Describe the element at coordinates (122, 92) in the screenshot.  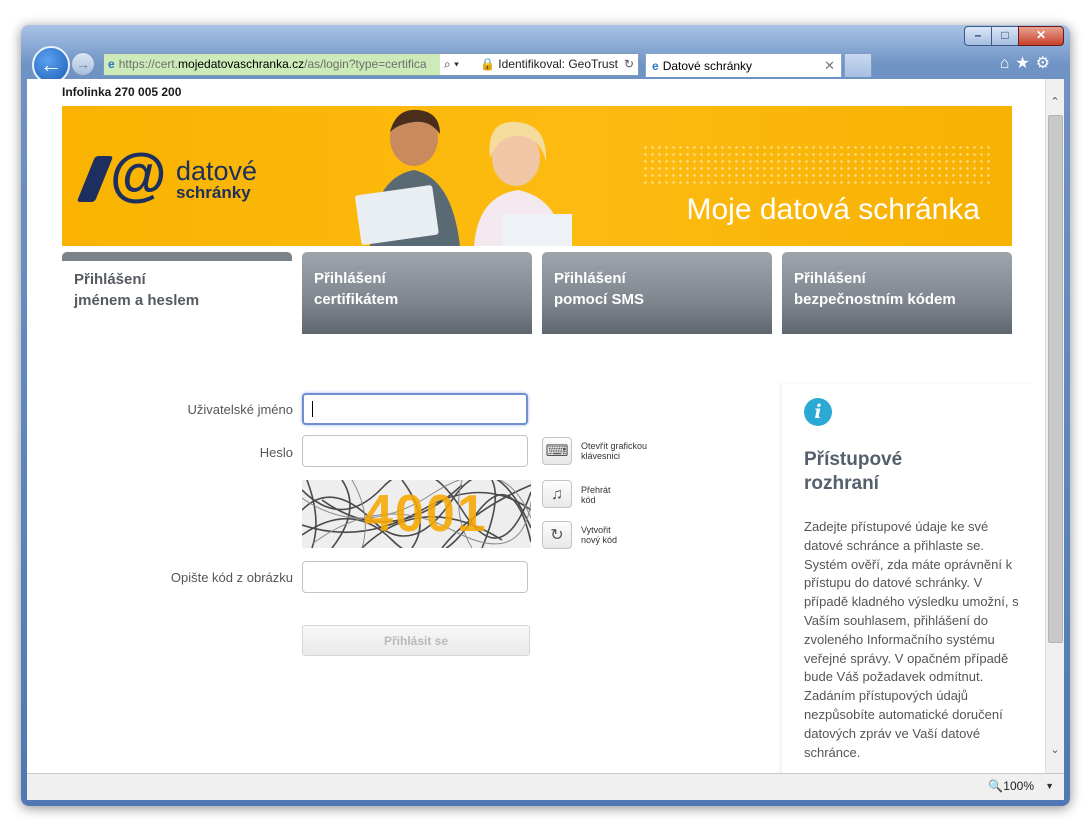
I see `infoline: Infolinka 270 005 200` at that location.